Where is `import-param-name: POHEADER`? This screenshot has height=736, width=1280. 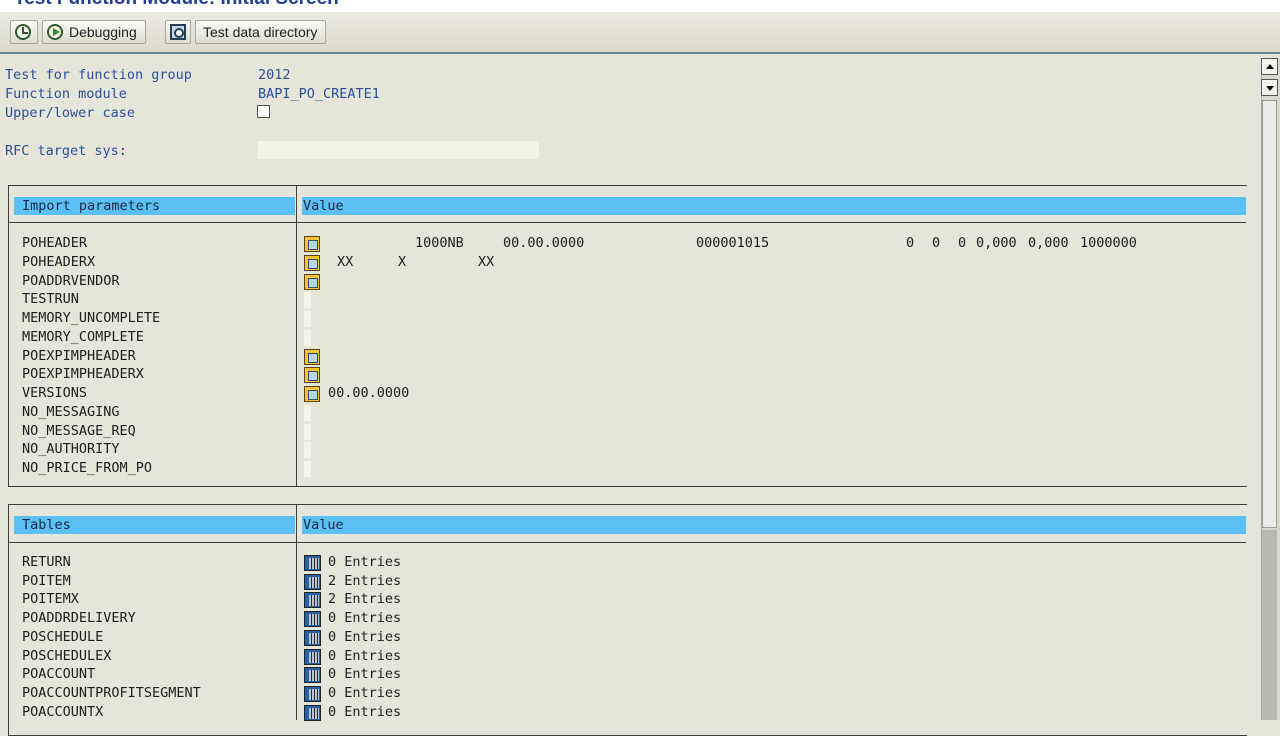 import-param-name: POHEADER is located at coordinates (55, 243).